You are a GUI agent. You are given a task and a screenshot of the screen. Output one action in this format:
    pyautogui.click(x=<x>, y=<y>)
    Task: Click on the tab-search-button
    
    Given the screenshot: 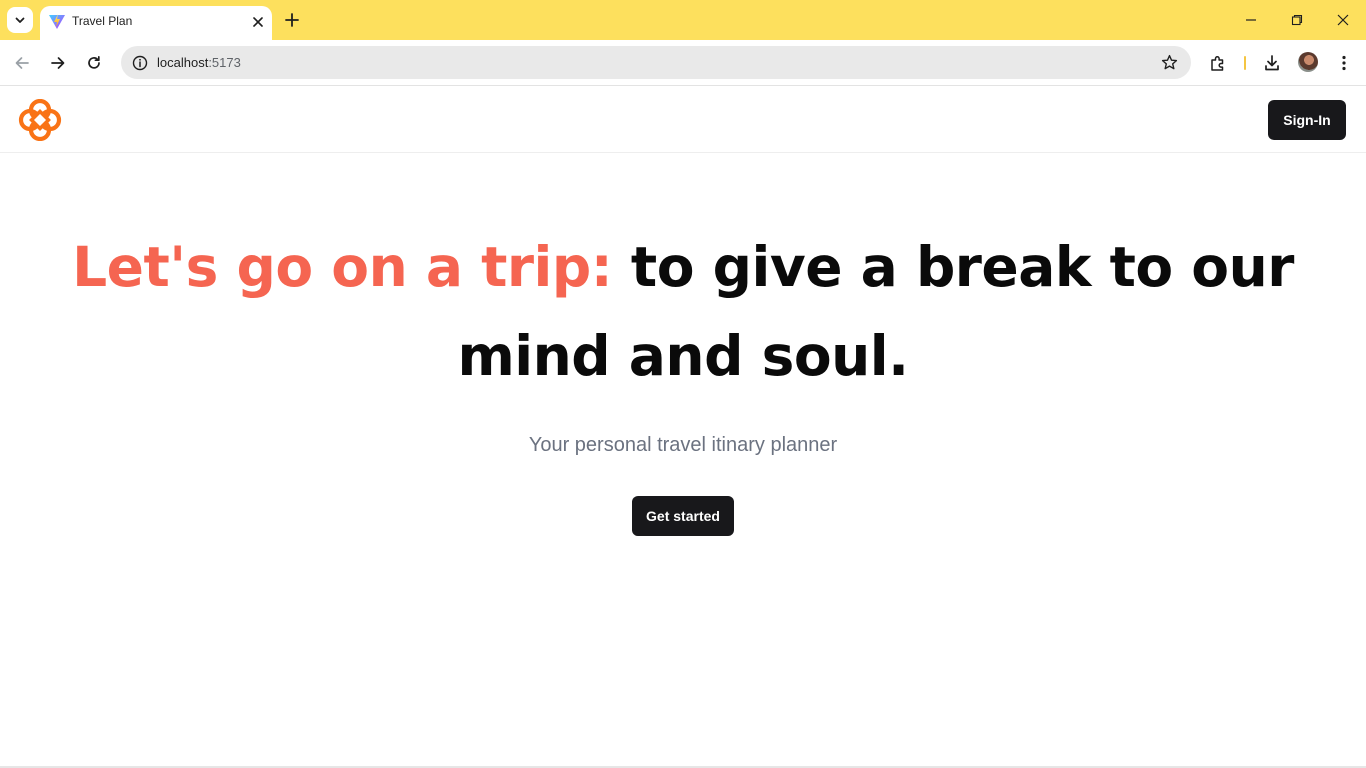 What is the action you would take?
    pyautogui.click(x=20, y=20)
    